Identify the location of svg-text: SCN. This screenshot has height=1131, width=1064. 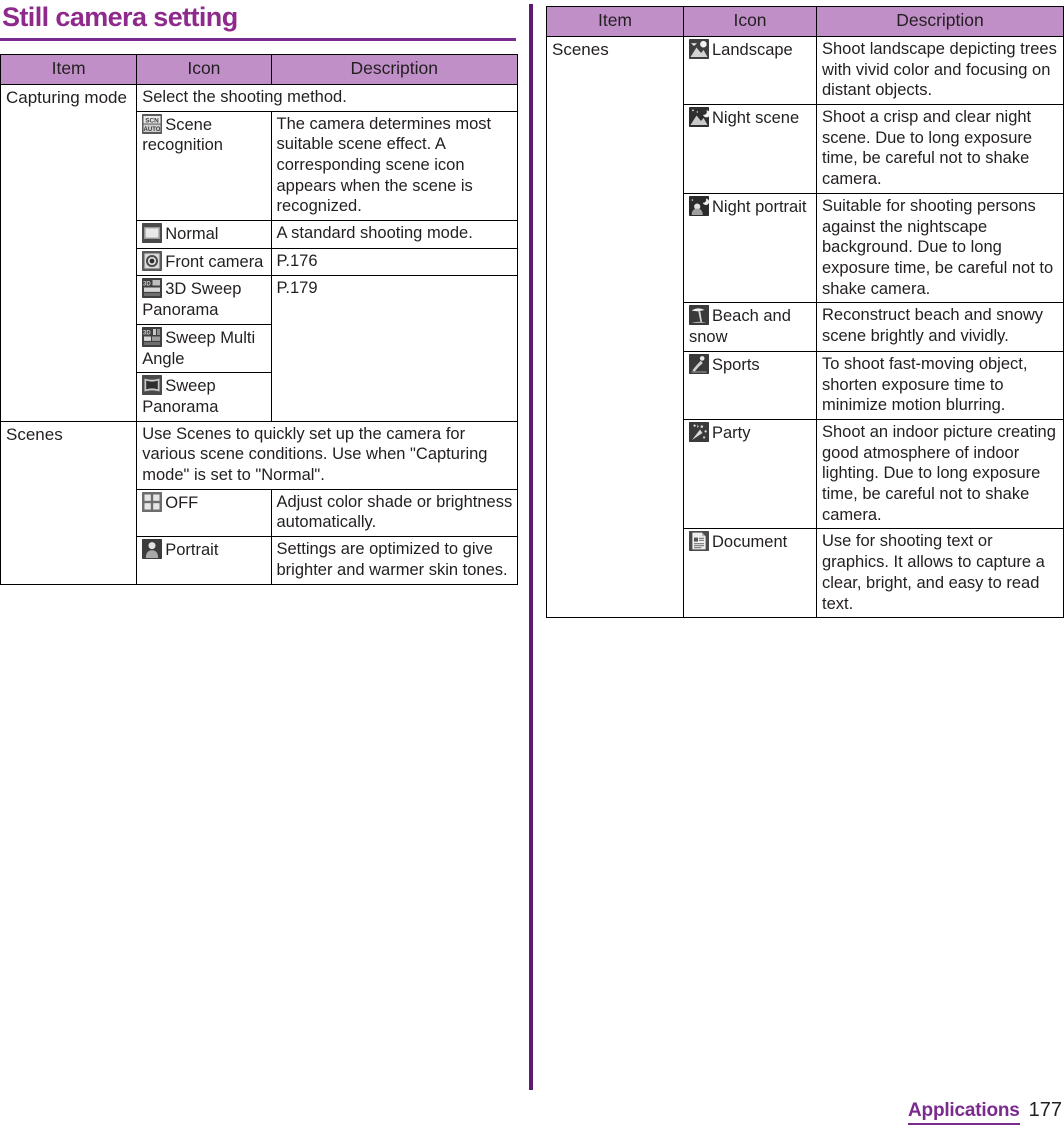
(153, 120).